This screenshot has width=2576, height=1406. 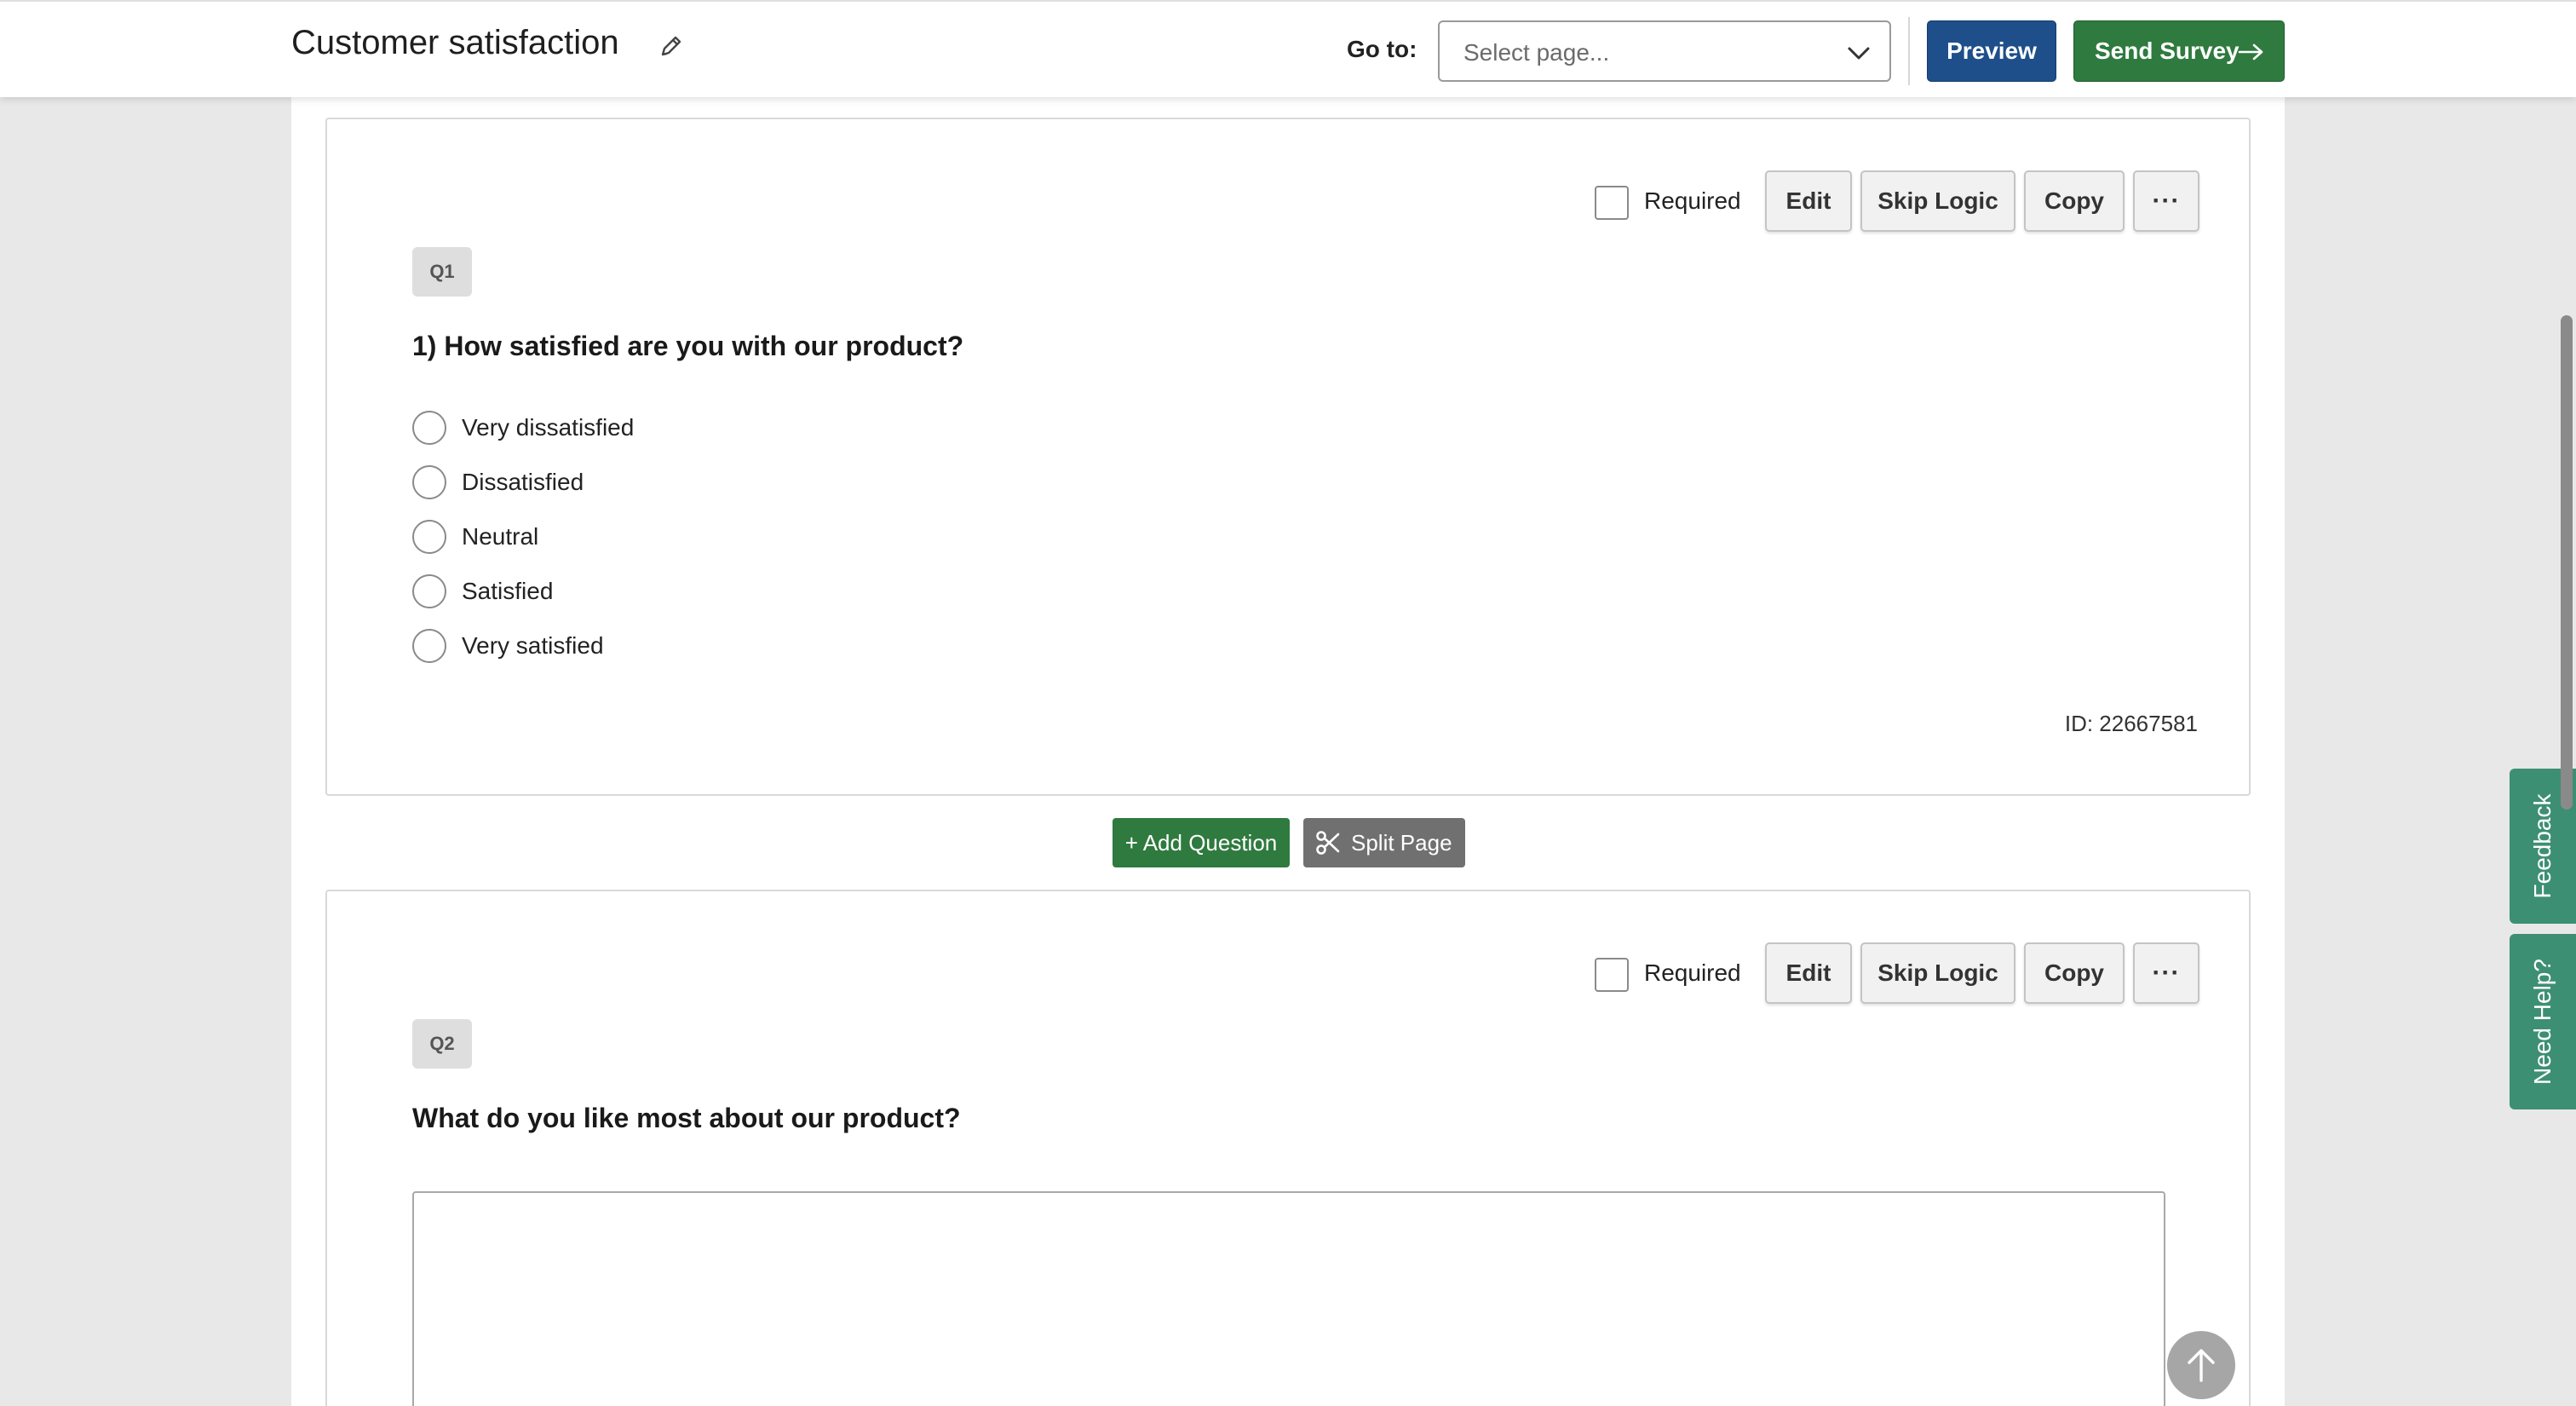 What do you see at coordinates (672, 46) in the screenshot?
I see `pencil-icon` at bounding box center [672, 46].